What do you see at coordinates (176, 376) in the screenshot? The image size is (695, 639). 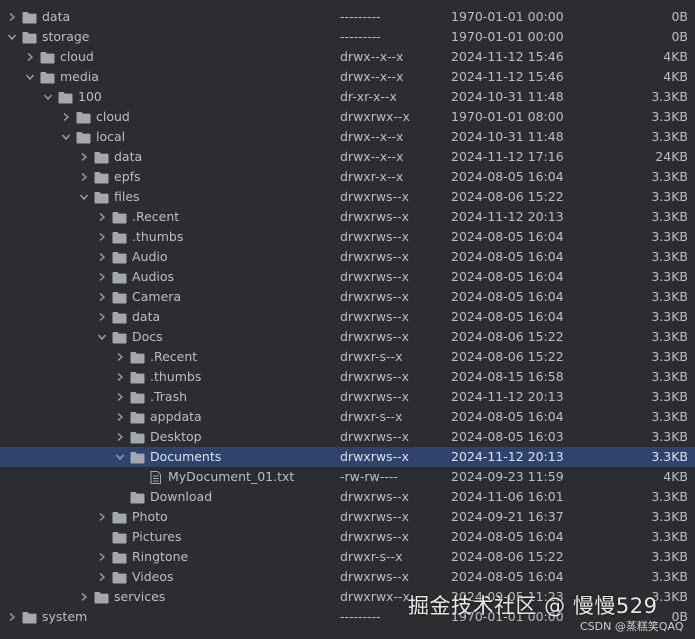 I see `item-name: .thumbs` at bounding box center [176, 376].